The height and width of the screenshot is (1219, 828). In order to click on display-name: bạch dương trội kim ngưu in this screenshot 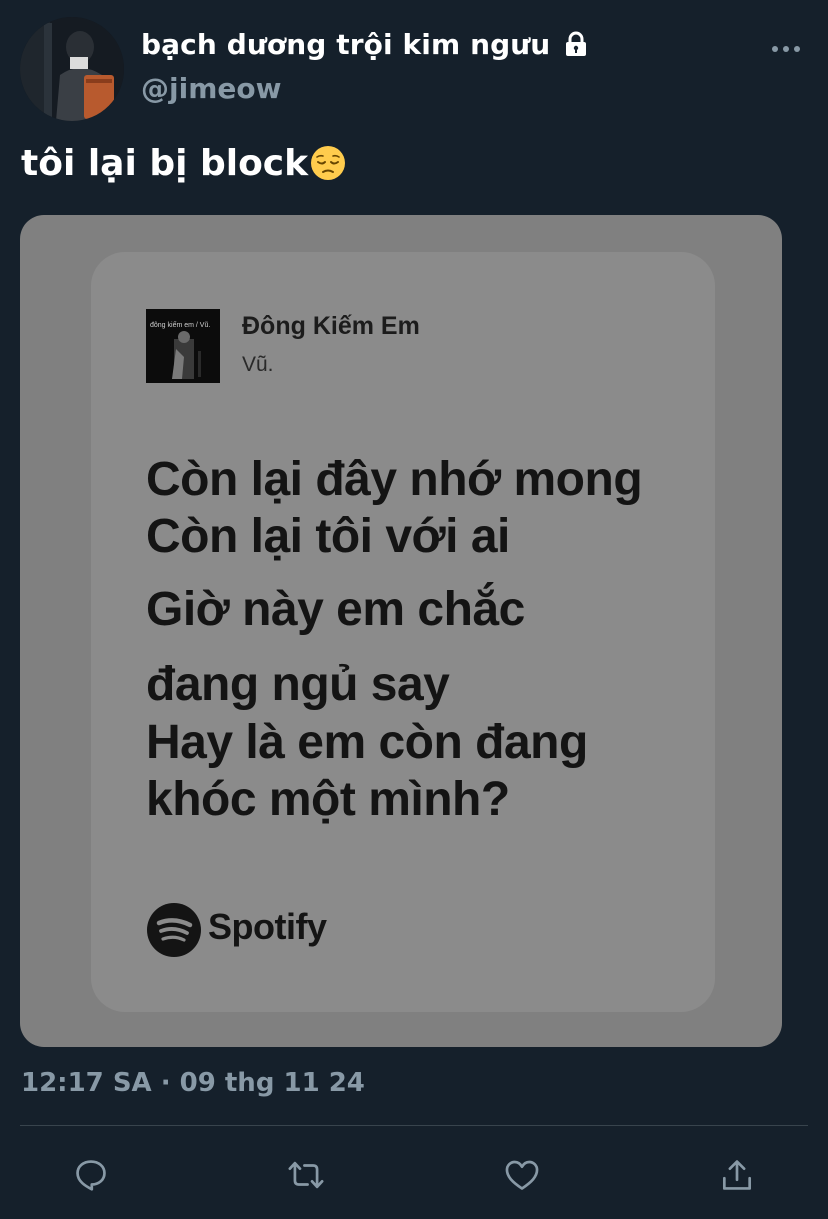, I will do `click(345, 44)`.